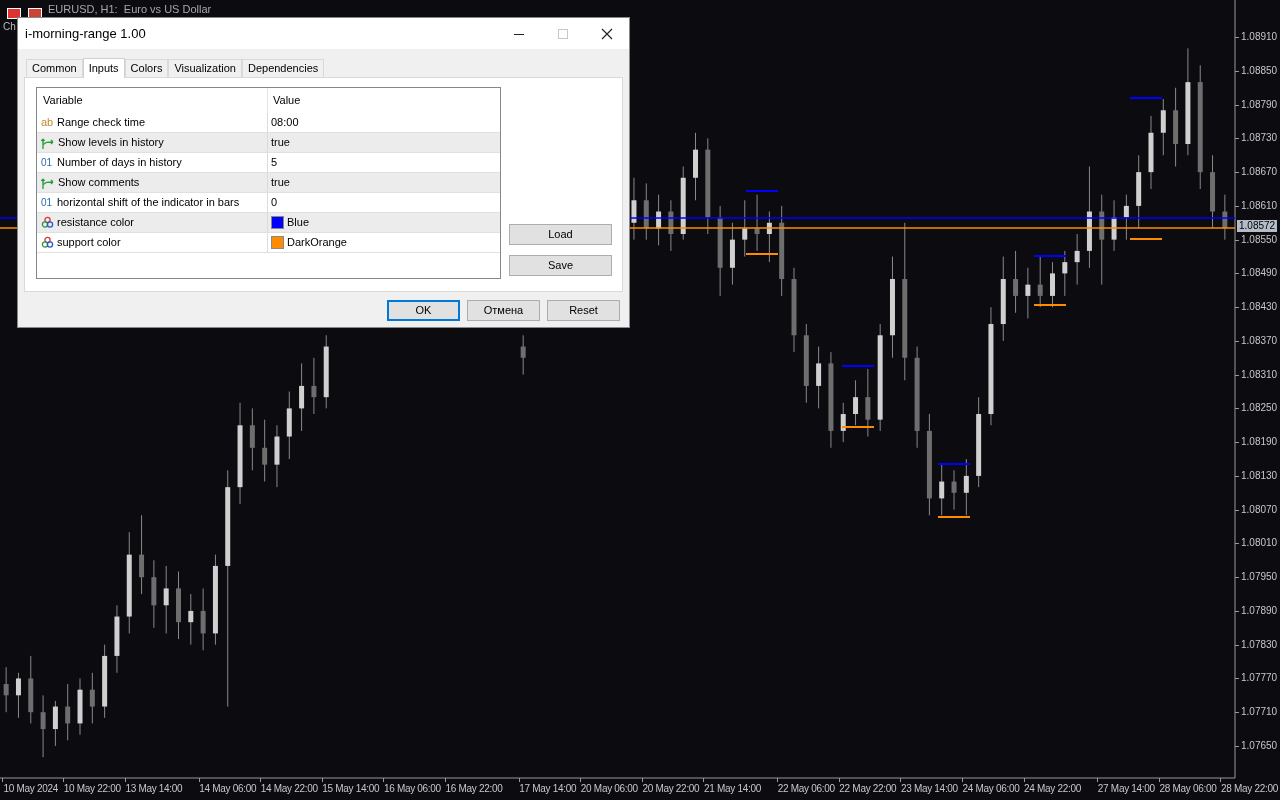 Image resolution: width=1280 pixels, height=800 pixels. I want to click on variable-cell-text: Show comments, so click(99, 183).